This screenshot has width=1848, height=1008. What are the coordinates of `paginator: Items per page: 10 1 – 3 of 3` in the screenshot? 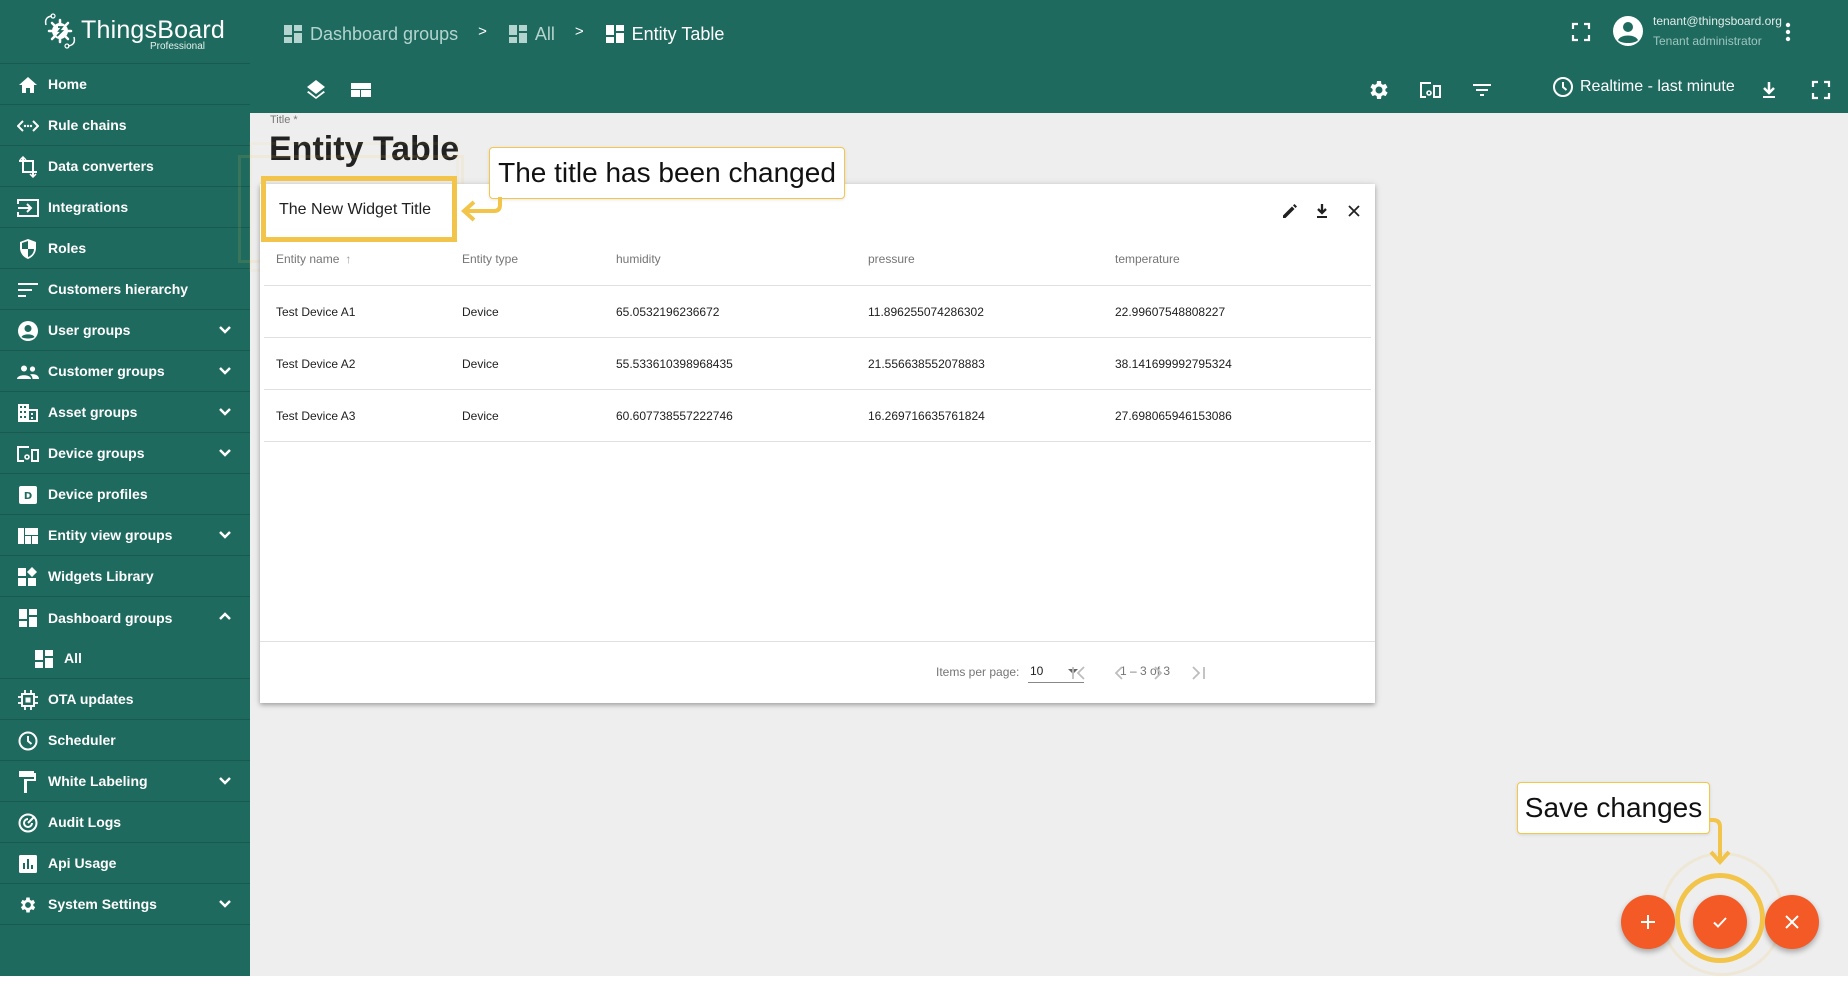 It's located at (817, 672).